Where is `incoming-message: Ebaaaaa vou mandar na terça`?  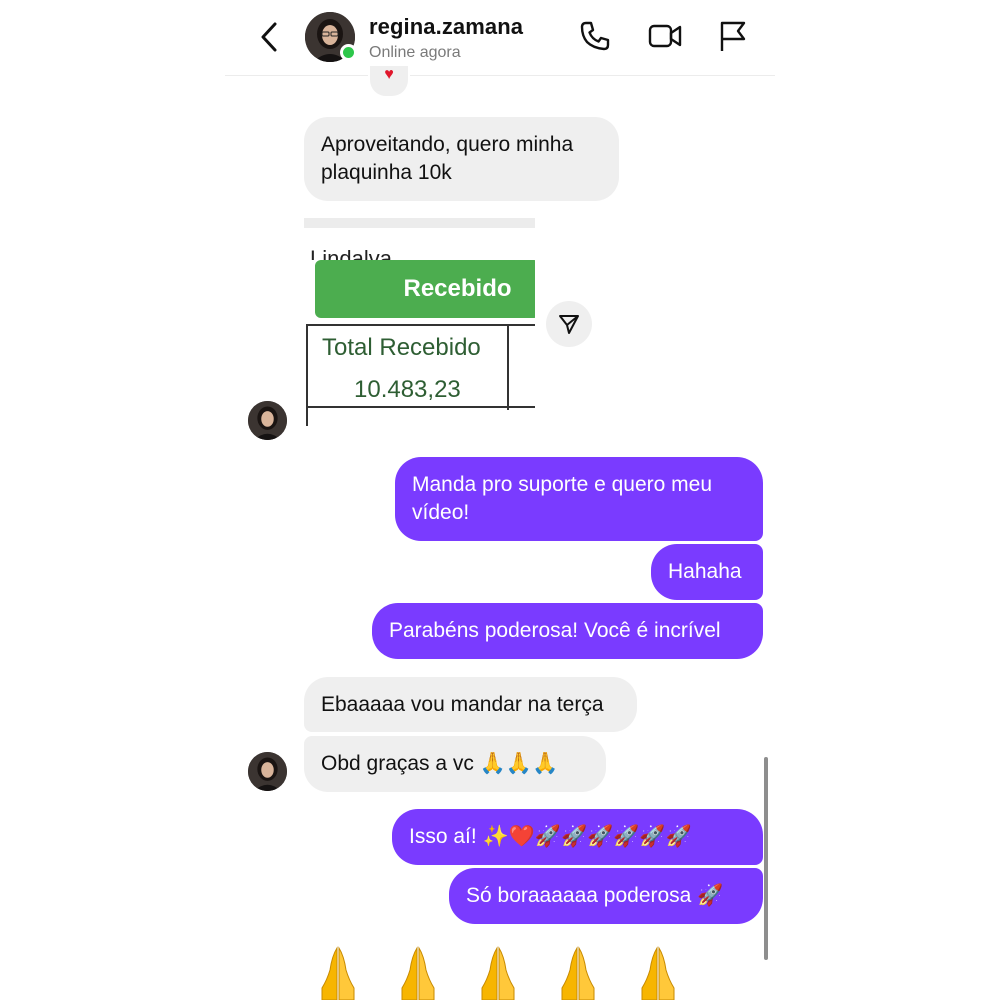 incoming-message: Ebaaaaa vou mandar na terça is located at coordinates (470, 704).